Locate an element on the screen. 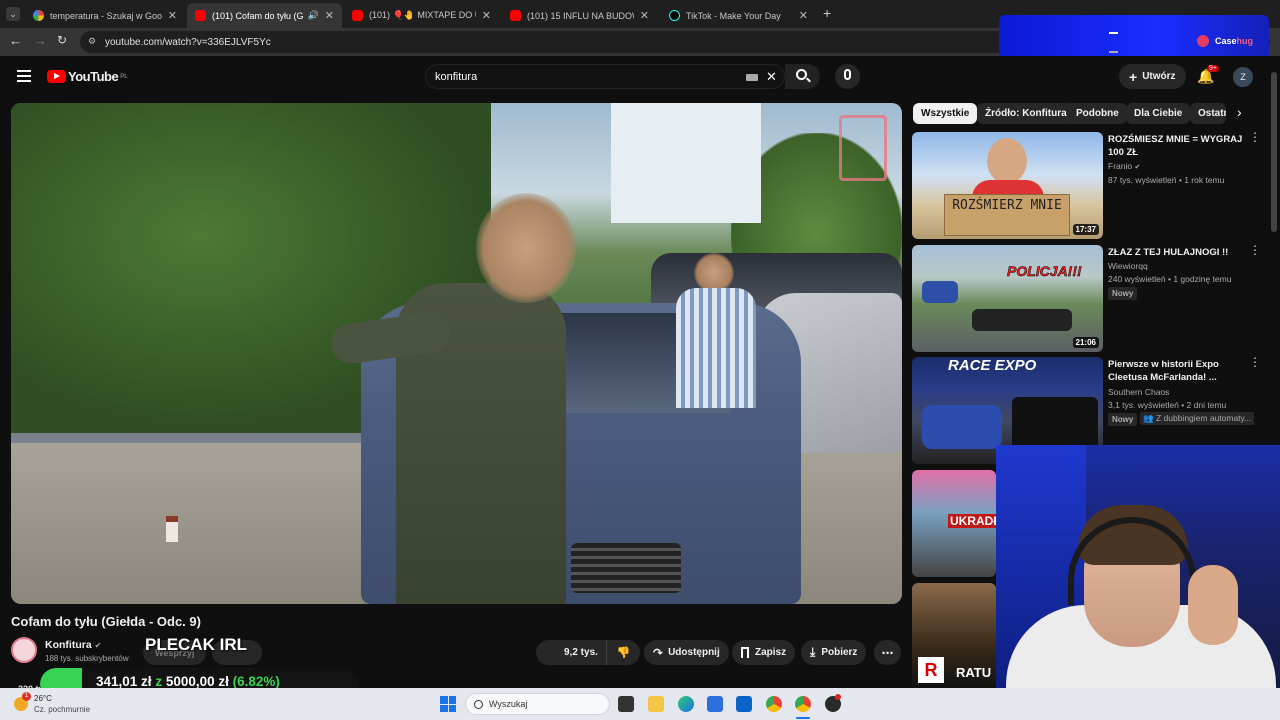  download-button: ⤓ Pobierz is located at coordinates (834, 652).